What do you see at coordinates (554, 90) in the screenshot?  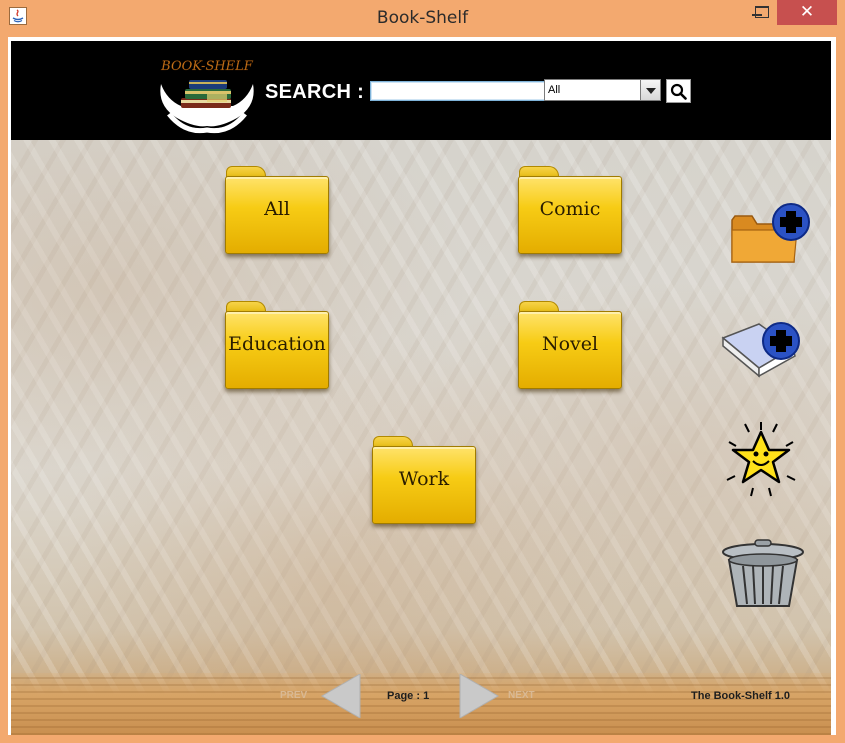 I see `category-selected-value: All` at bounding box center [554, 90].